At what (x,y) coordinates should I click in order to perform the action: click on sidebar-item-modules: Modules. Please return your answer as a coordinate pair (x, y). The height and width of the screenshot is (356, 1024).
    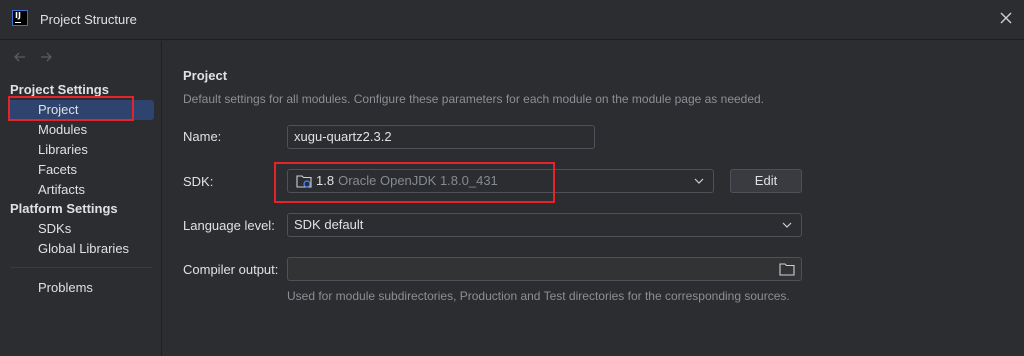
    Looking at the image, I should click on (81, 130).